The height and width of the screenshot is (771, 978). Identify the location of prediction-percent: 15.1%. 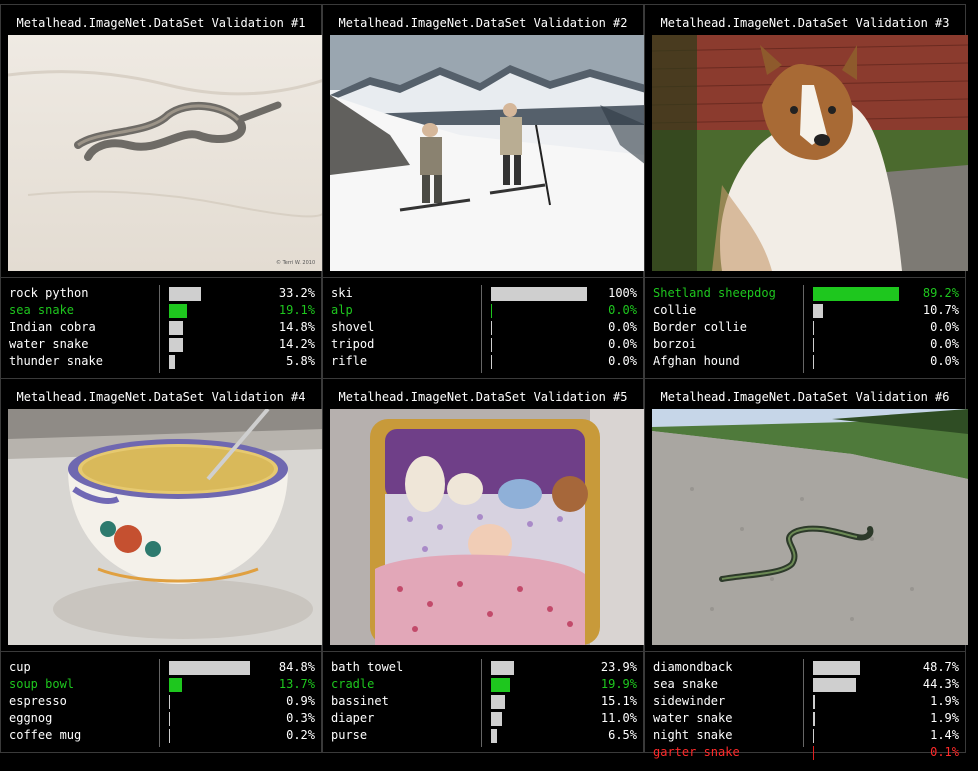
(618, 701).